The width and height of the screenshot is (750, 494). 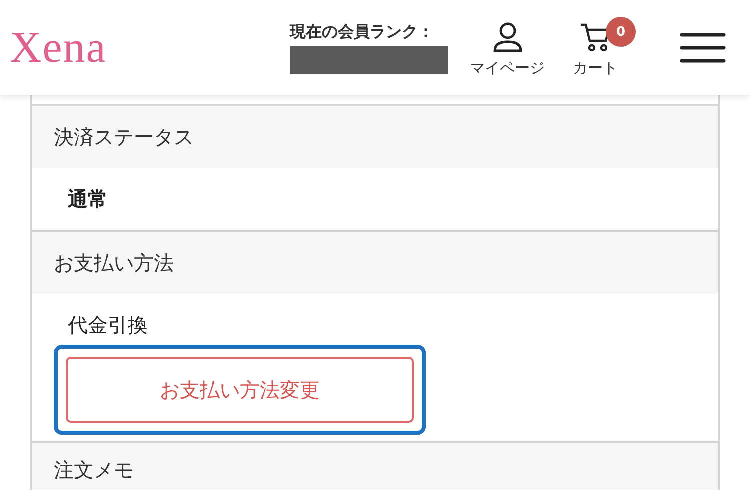 I want to click on person-icon, so click(x=508, y=37).